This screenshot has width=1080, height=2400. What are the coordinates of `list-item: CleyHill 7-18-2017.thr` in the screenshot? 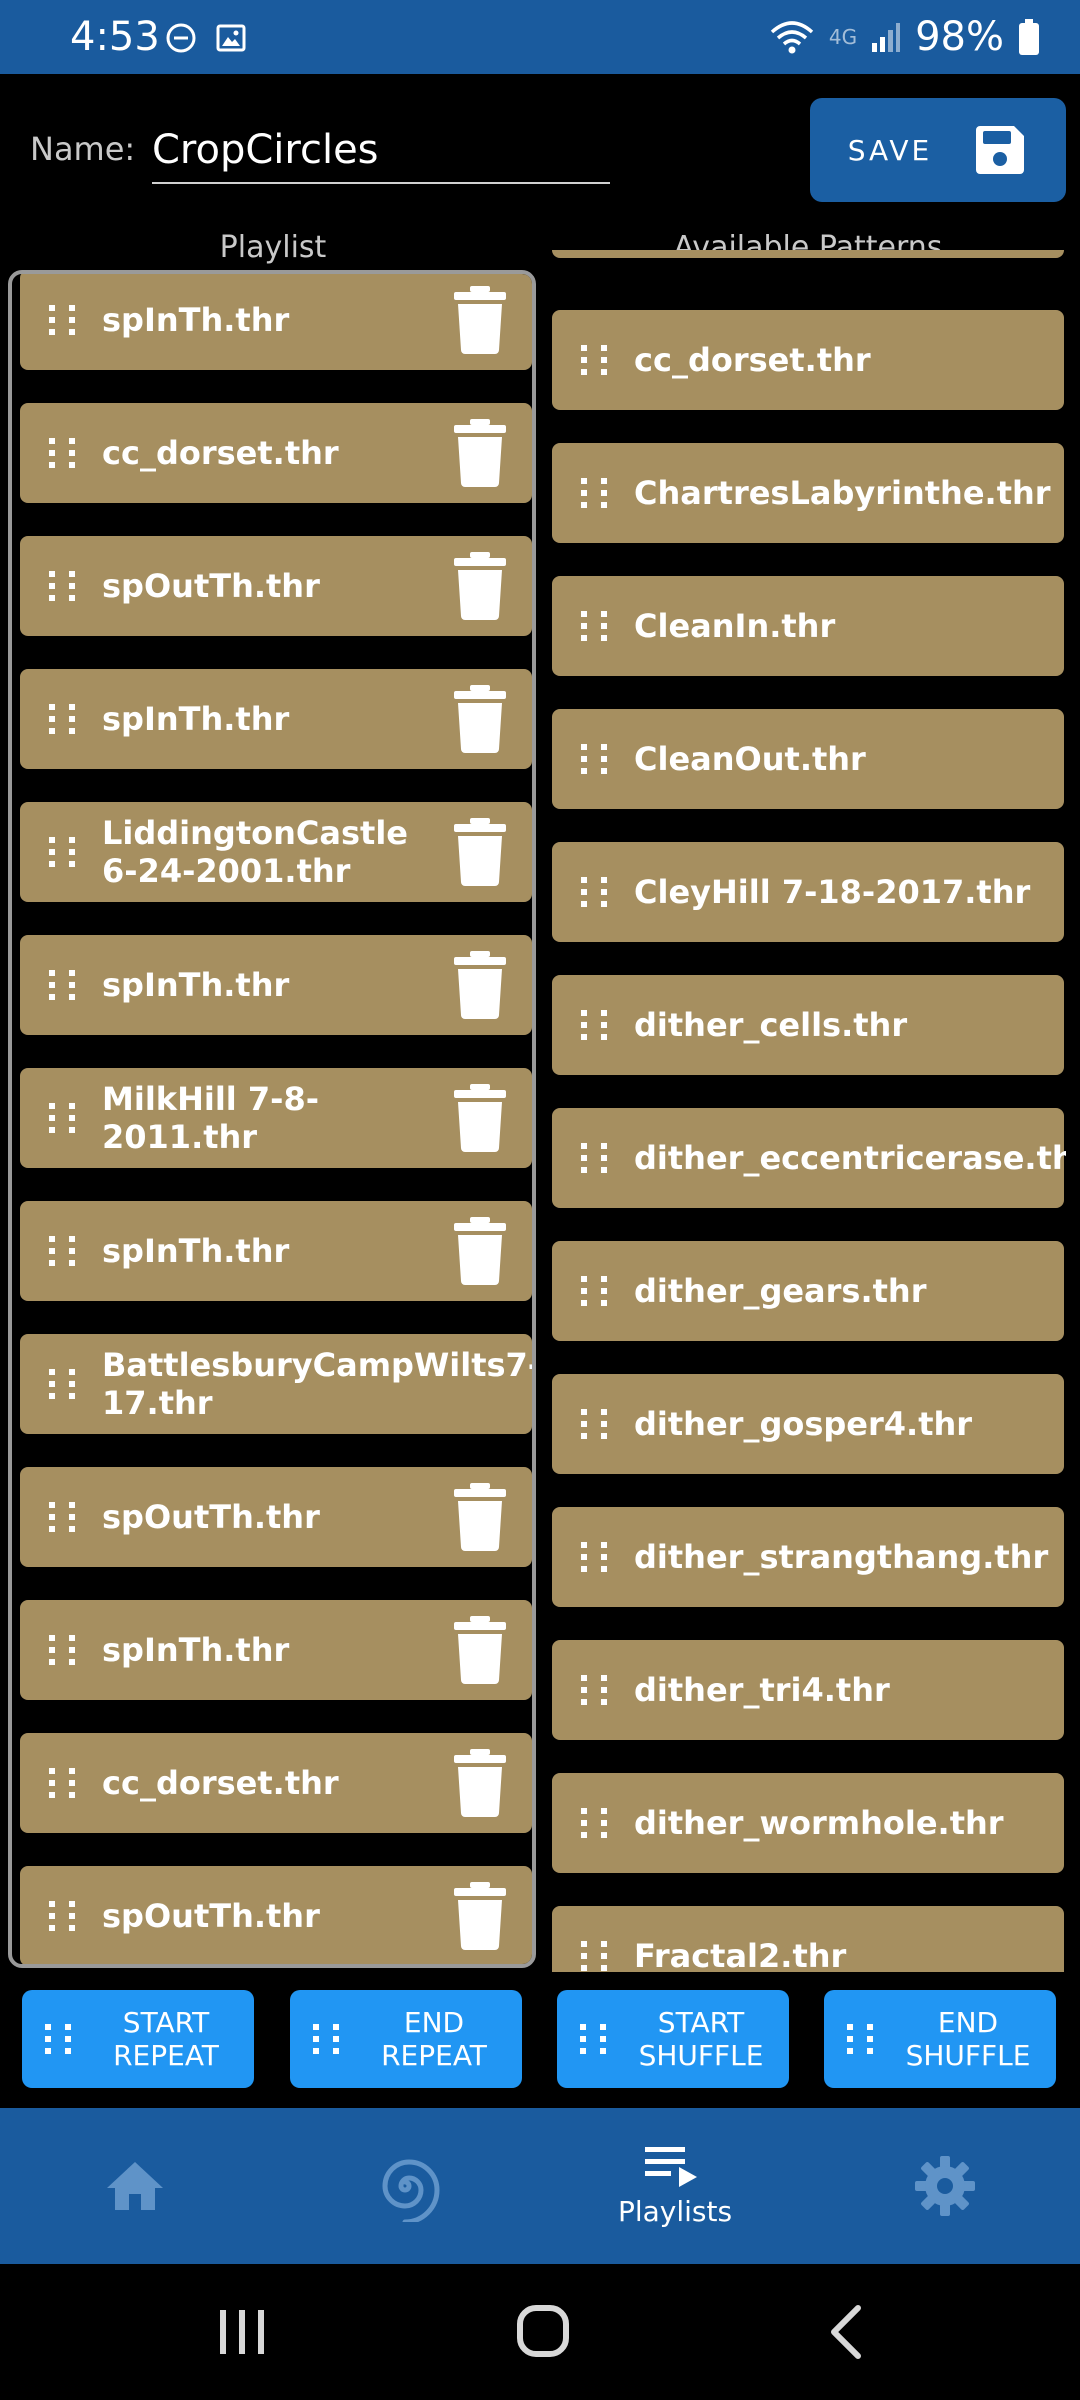 It's located at (808, 892).